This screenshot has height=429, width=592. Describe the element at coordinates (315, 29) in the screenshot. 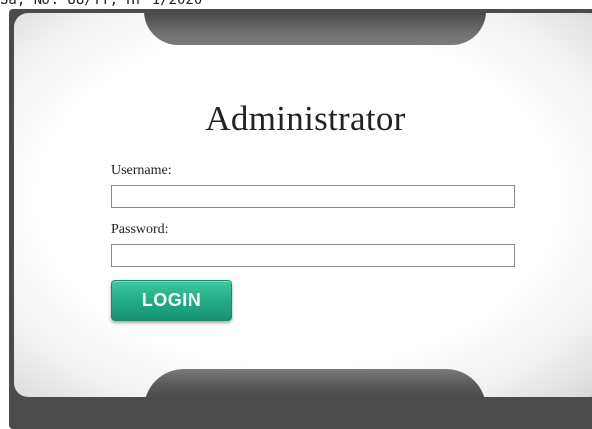

I see `top-decorative-tab` at that location.